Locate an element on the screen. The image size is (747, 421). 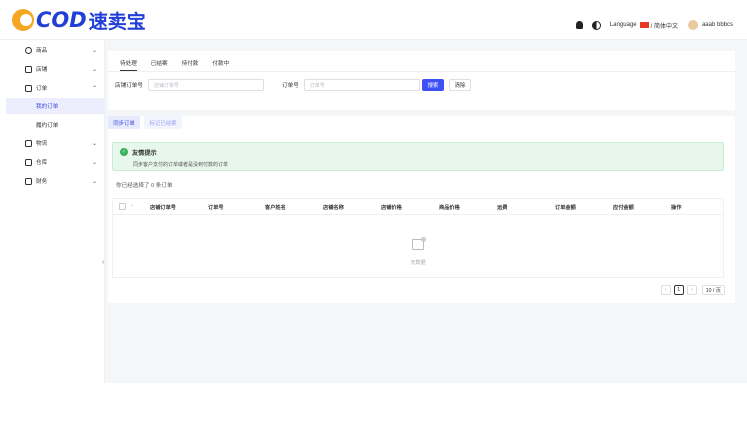
logistics-icon is located at coordinates (28, 143).